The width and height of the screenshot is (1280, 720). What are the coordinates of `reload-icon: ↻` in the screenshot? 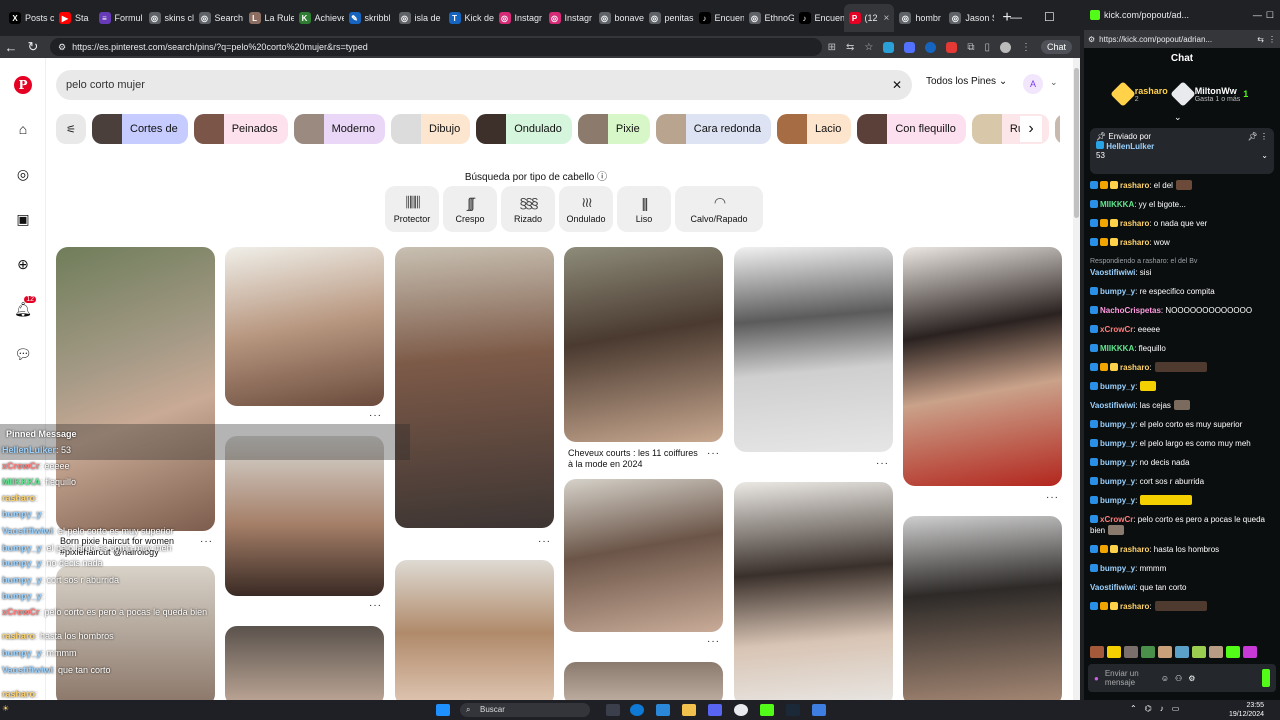 It's located at (33, 47).